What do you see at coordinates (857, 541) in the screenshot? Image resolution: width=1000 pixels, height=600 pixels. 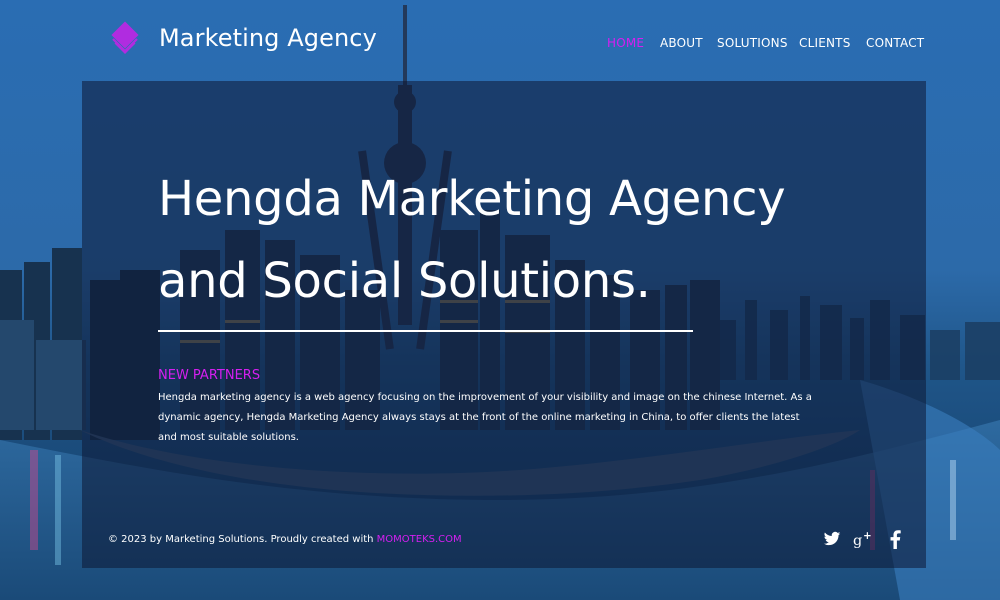 I see `svg-text: g` at bounding box center [857, 541].